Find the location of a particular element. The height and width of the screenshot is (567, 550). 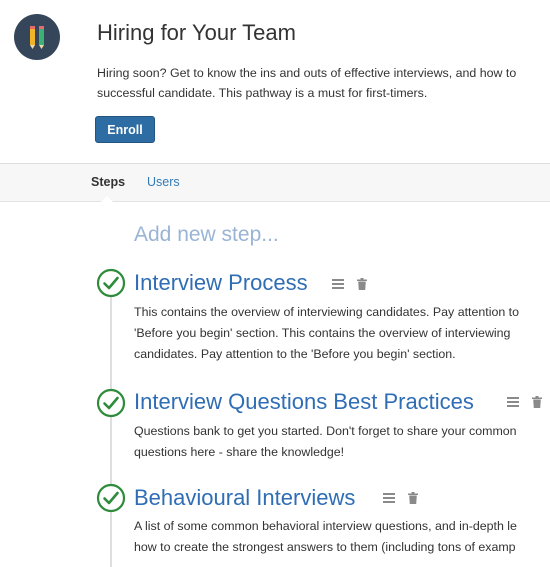

steps-timeline is located at coordinates (111, 419).